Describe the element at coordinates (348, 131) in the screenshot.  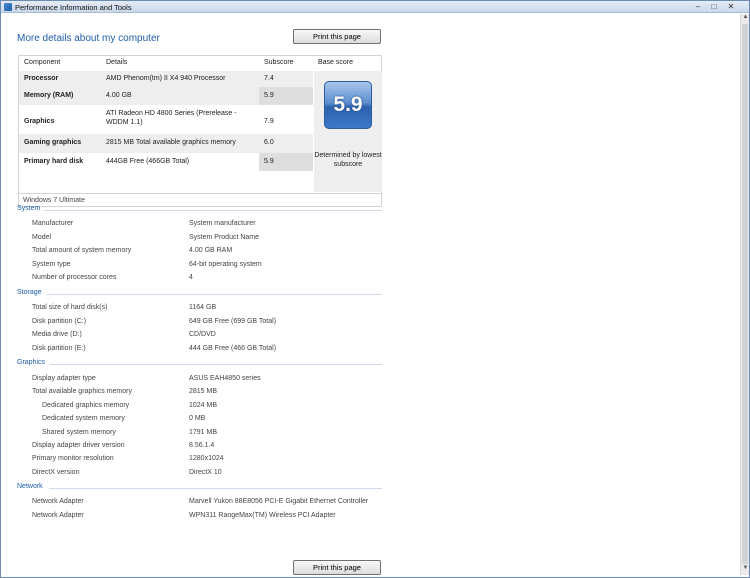
I see `base-score-box: 5.9 Determined by lowest subscore` at that location.